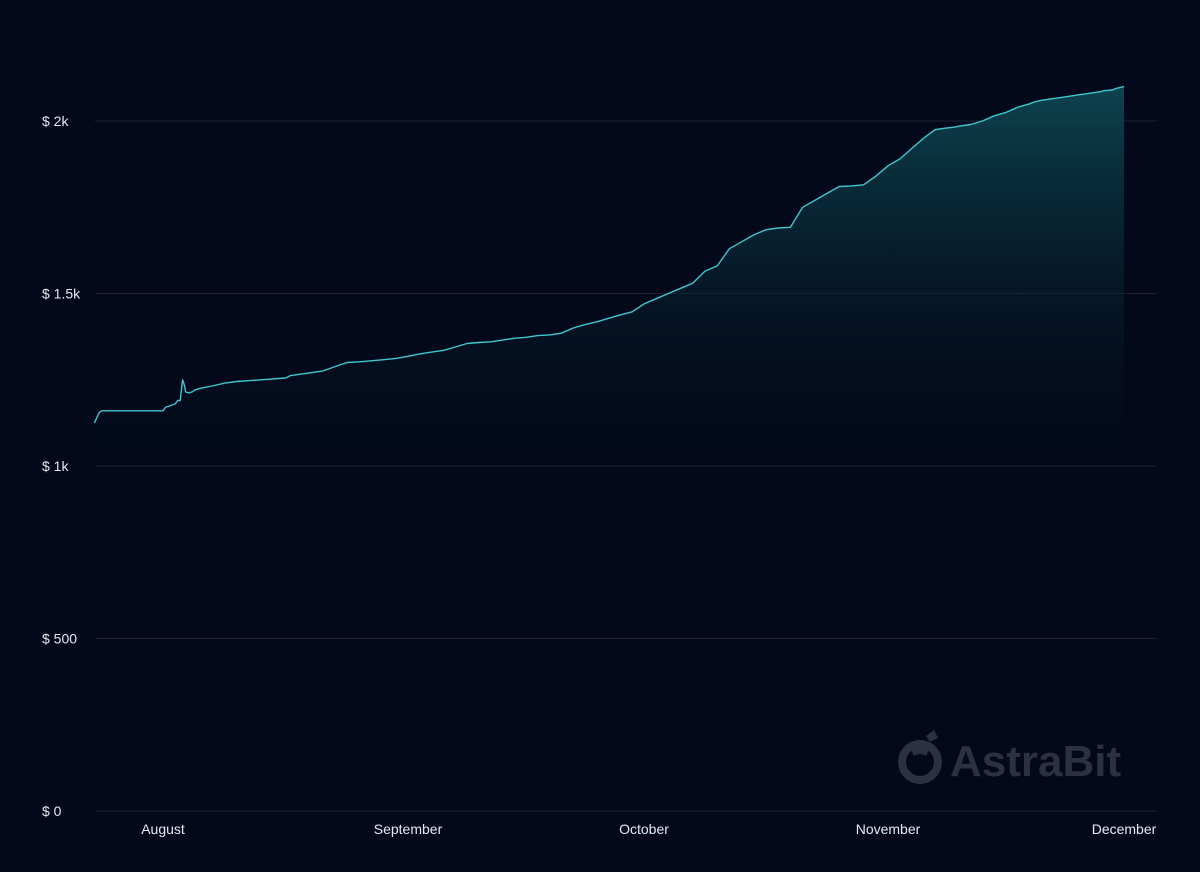 This screenshot has width=1200, height=872. I want to click on watermark: AstraBit, so click(1009, 758).